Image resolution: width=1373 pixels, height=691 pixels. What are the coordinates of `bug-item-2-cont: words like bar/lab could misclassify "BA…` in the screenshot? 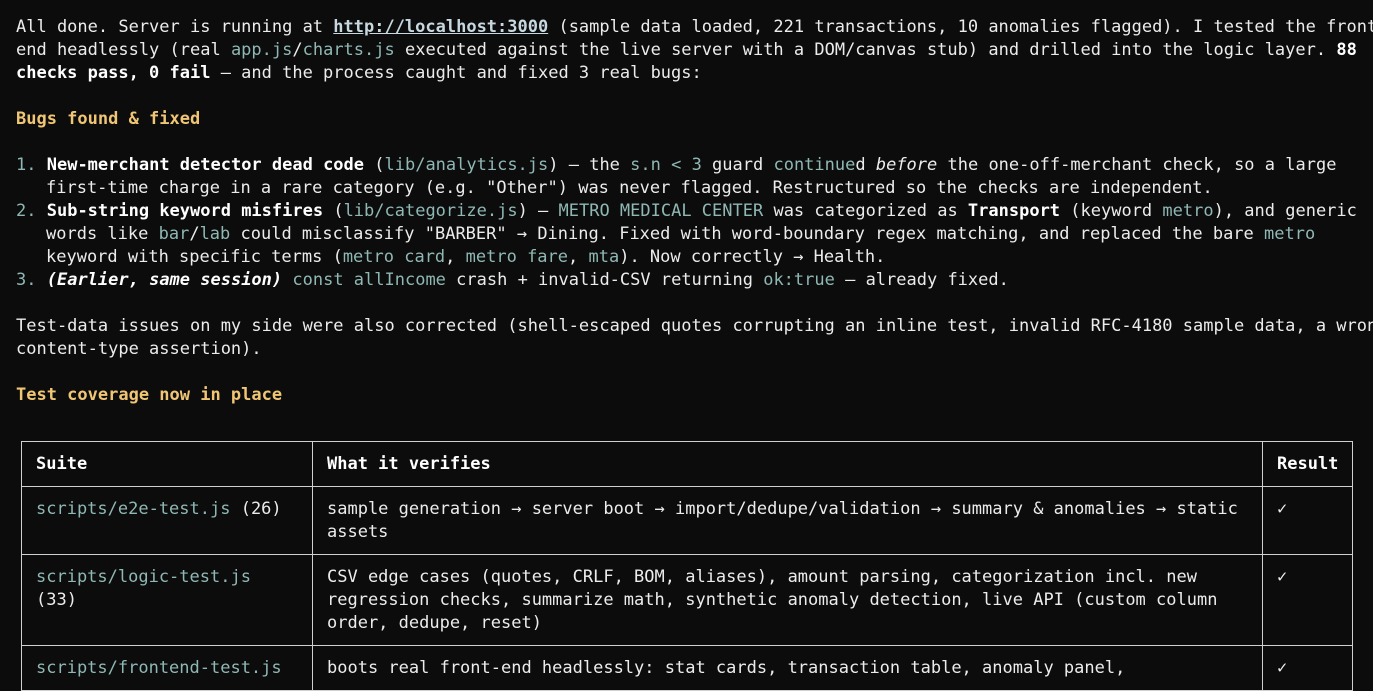 It's located at (681, 234).